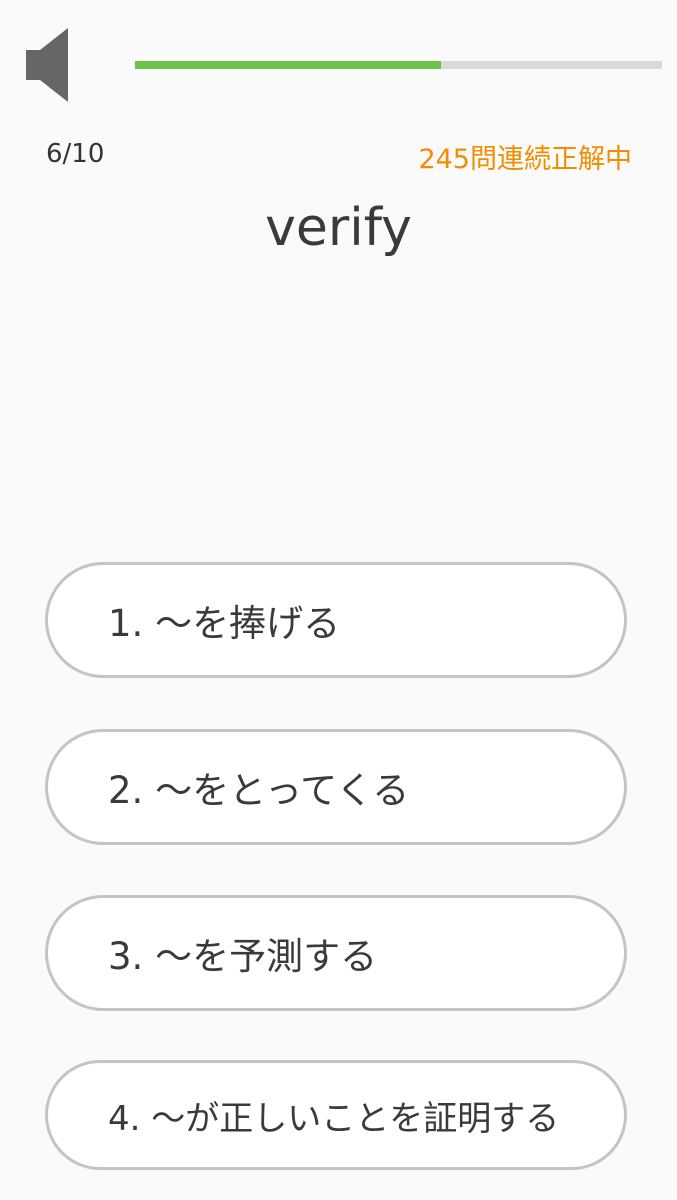 This screenshot has width=677, height=1200. Describe the element at coordinates (243, 956) in the screenshot. I see `answer-choice-label: 3. 〜を予測する` at that location.